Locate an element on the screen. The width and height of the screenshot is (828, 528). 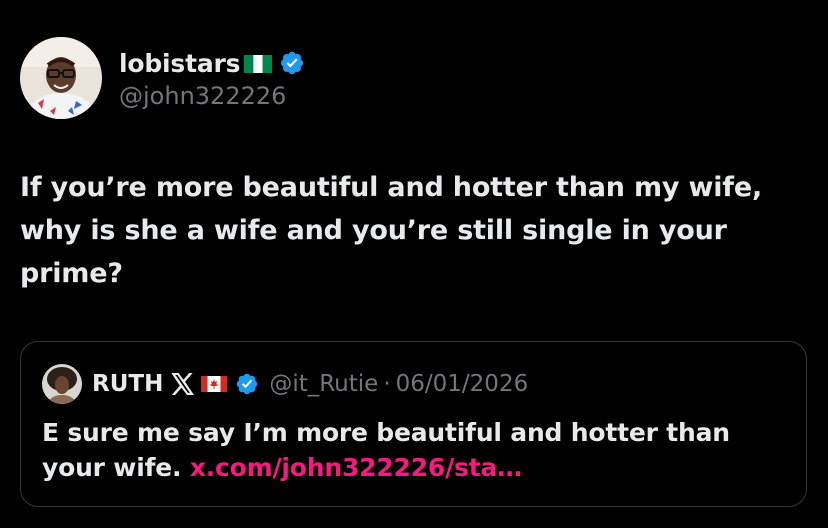
quoted-author-avatar is located at coordinates (62, 384).